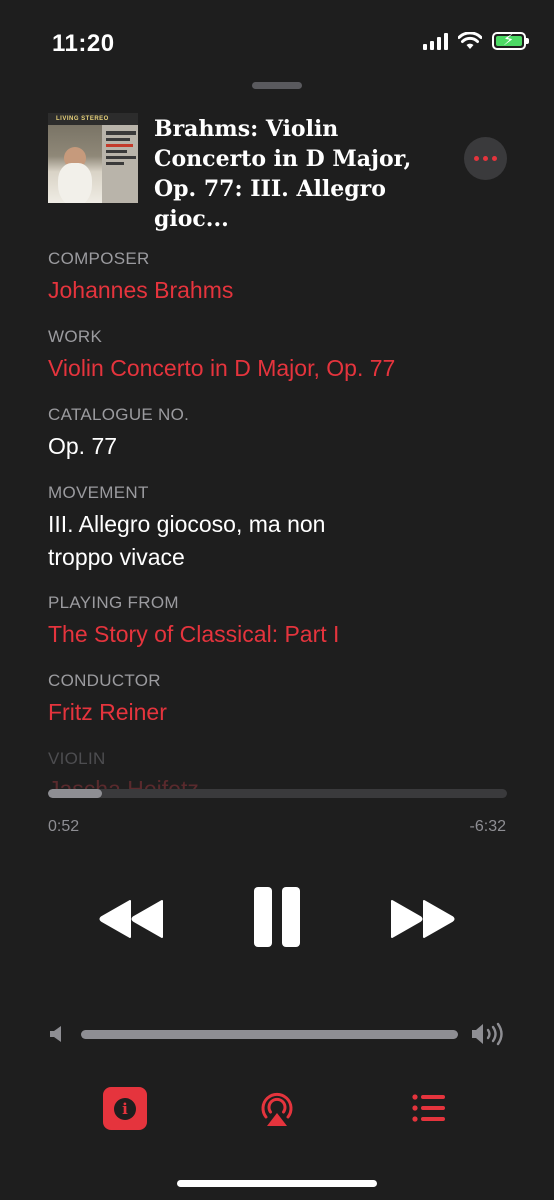  I want to click on album-artwork: LIVING STEREO, so click(93, 158).